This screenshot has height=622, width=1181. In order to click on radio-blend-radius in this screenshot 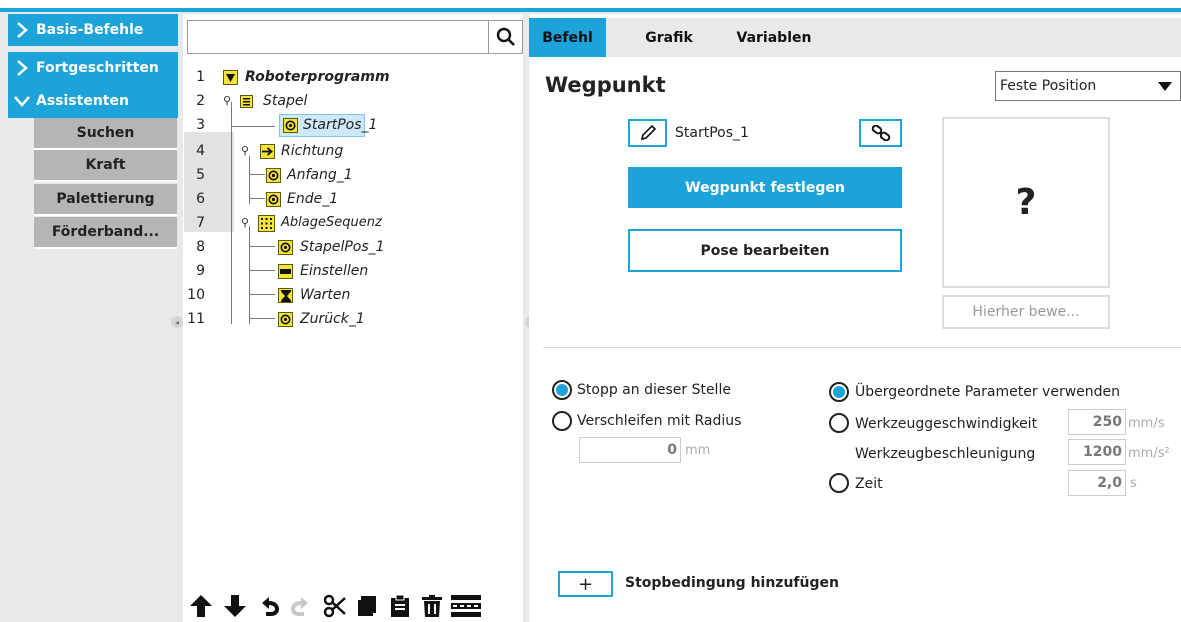, I will do `click(562, 421)`.